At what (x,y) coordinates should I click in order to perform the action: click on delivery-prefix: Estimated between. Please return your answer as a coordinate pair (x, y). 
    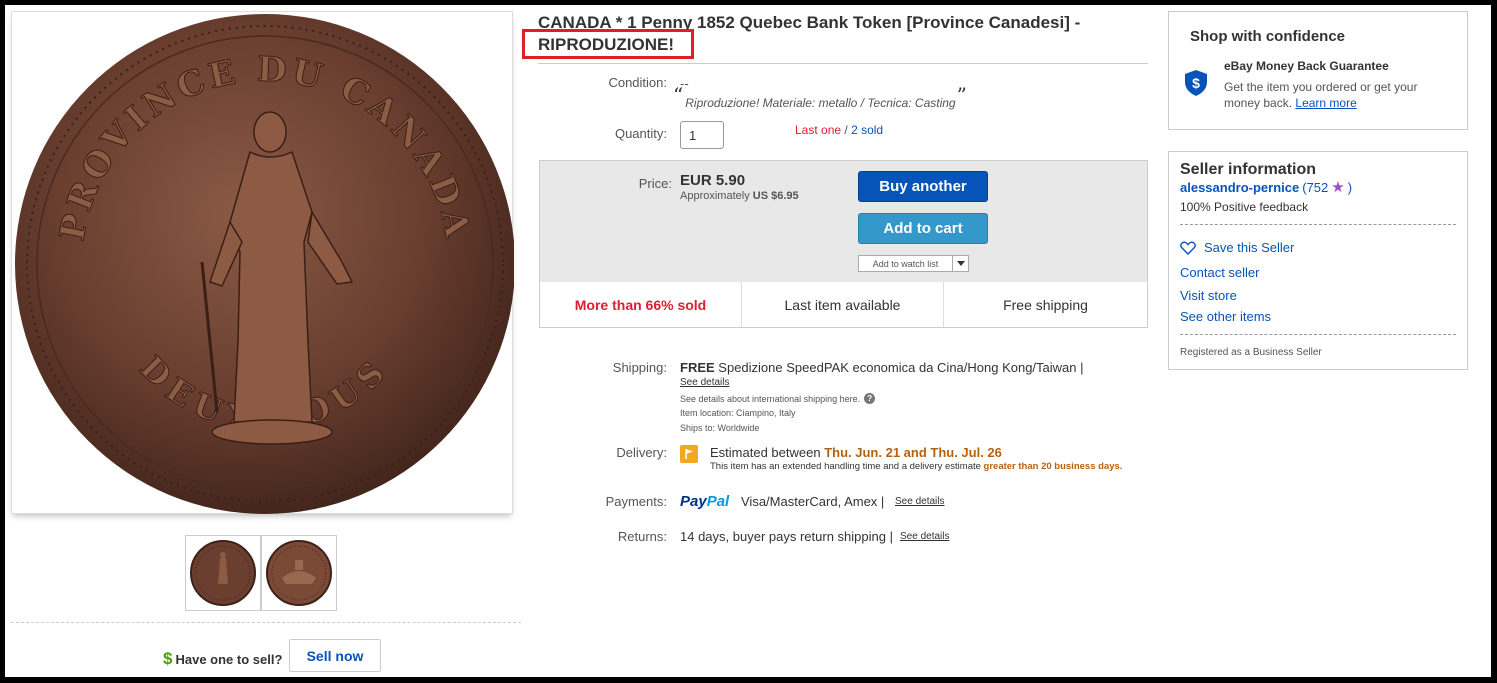
    Looking at the image, I should click on (765, 452).